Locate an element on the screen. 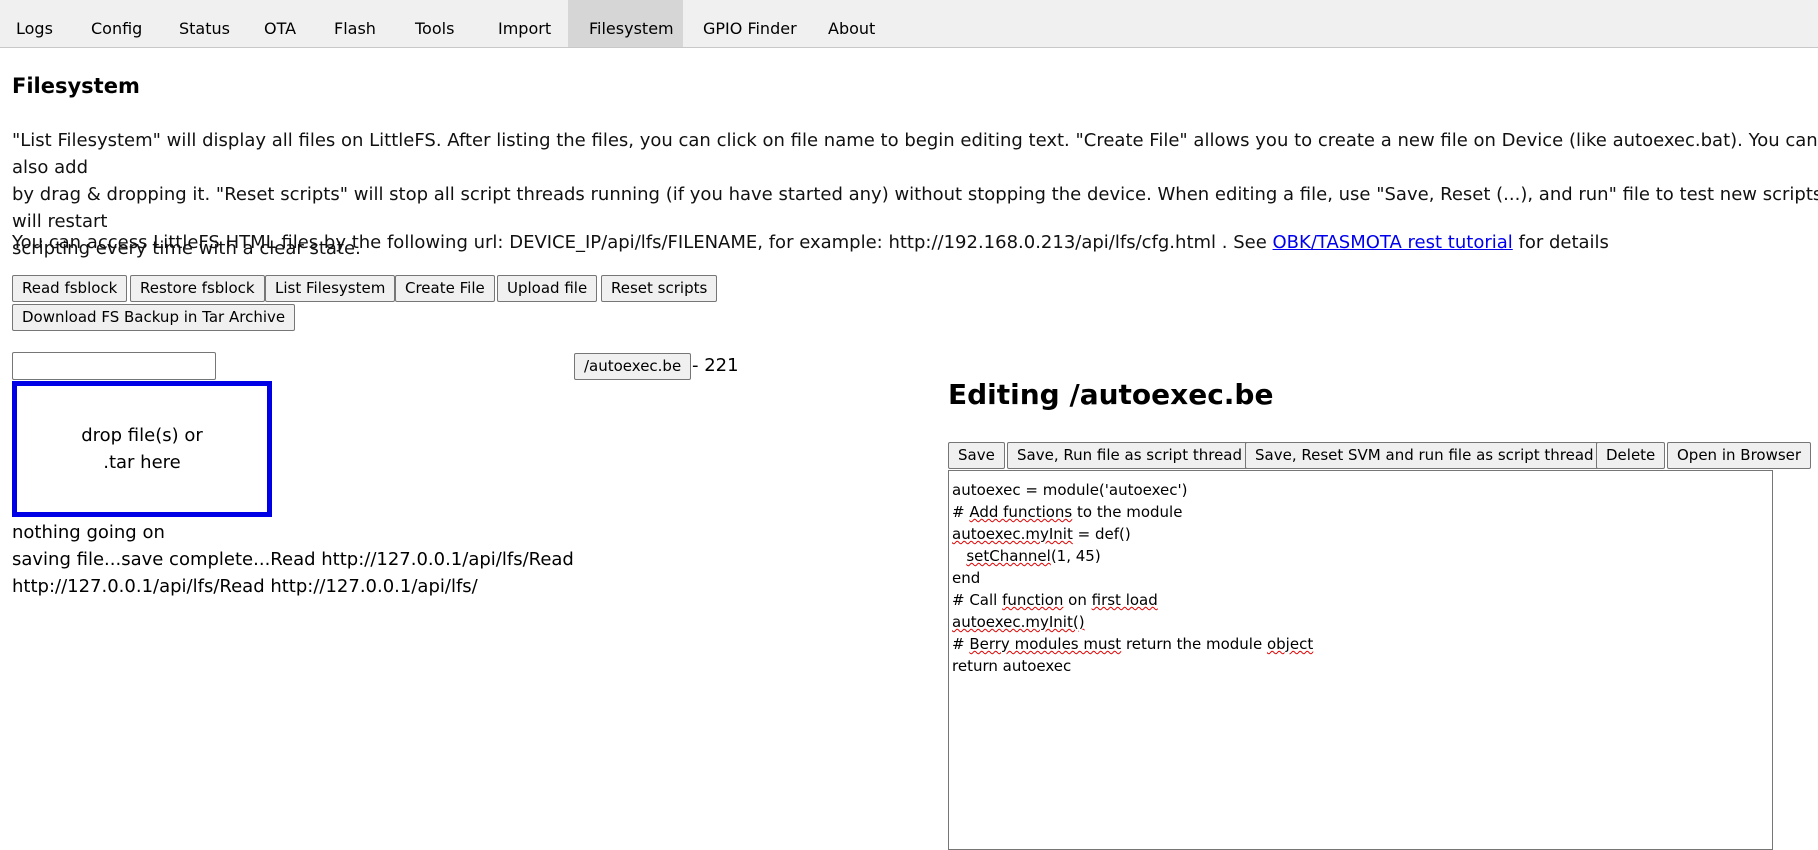  tab-ota: OTA is located at coordinates (278, 23).